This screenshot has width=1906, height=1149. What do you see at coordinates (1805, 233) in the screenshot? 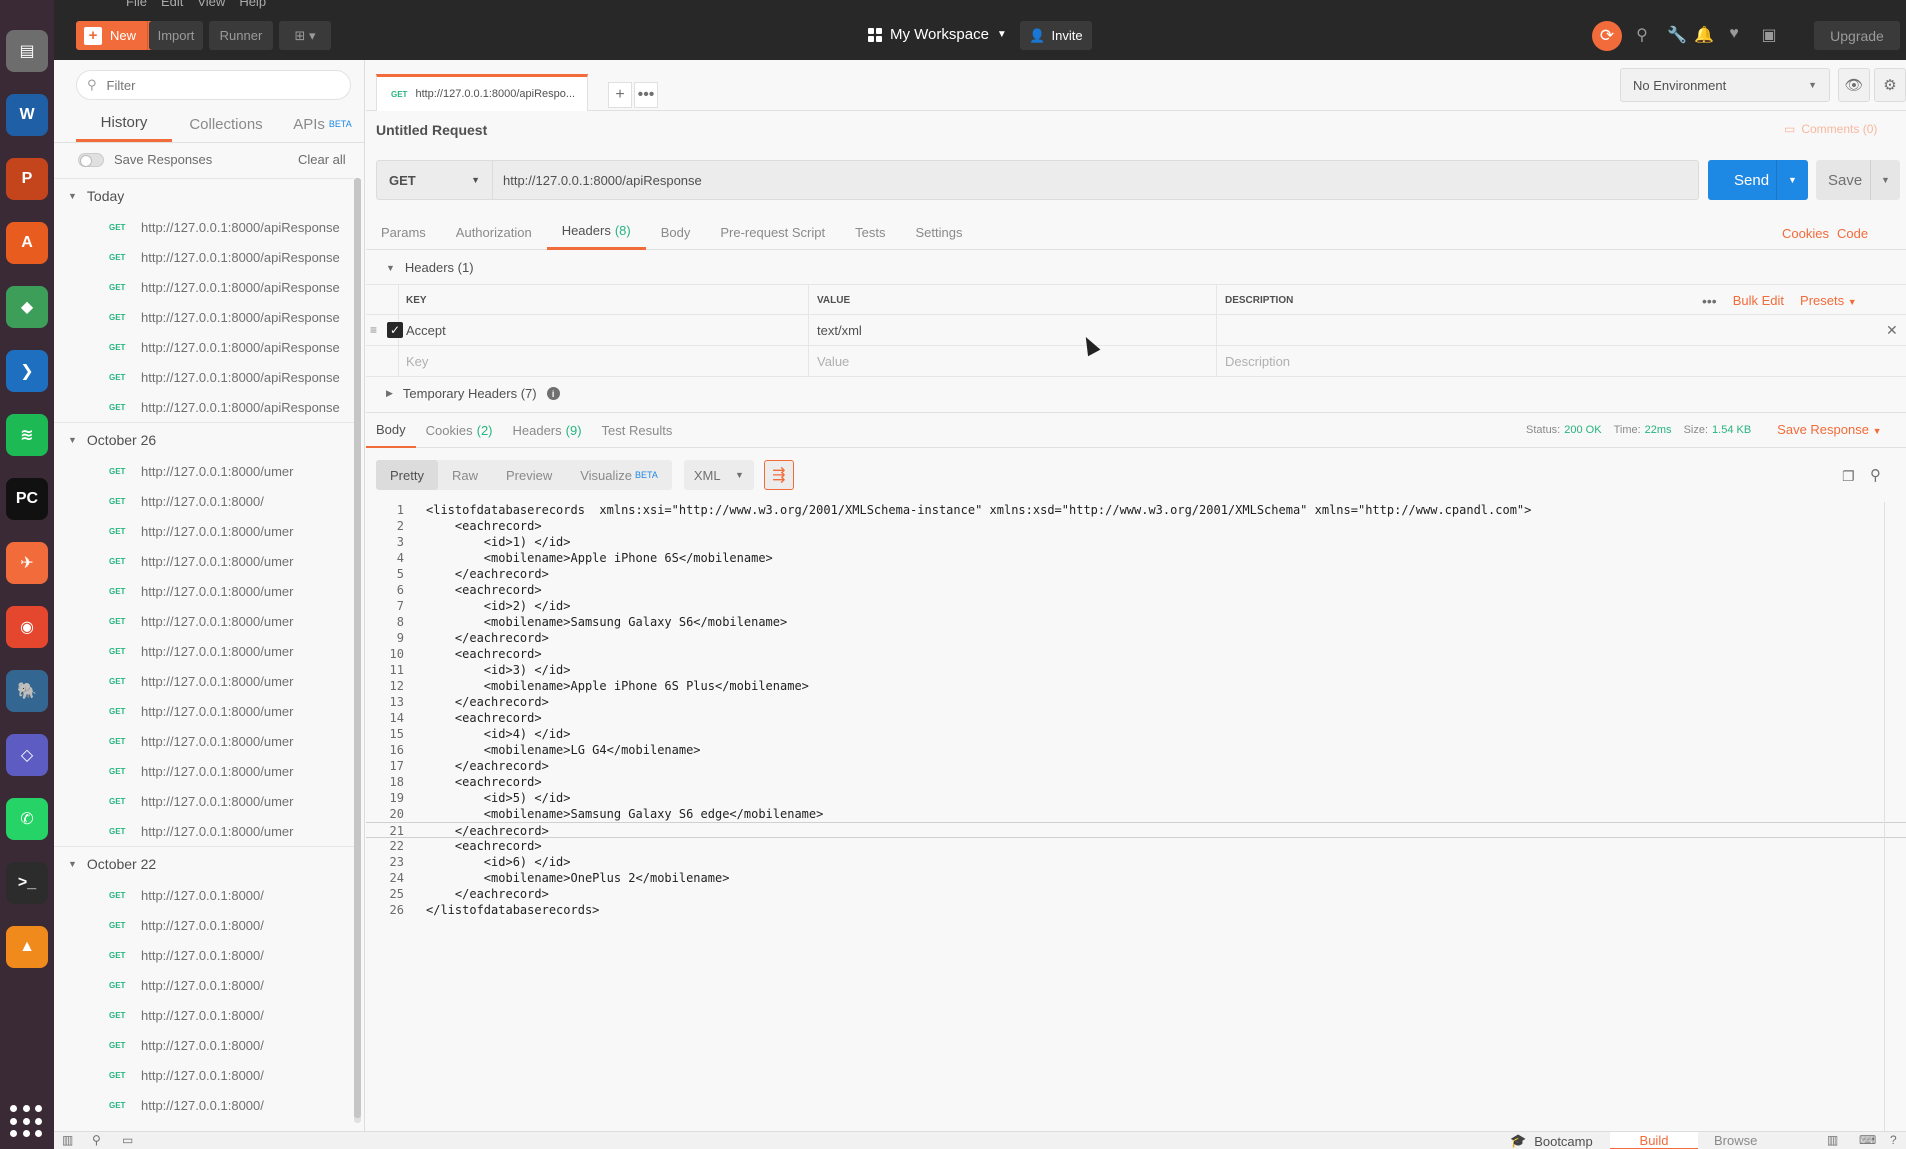
I see `cookies-link: Cookies` at bounding box center [1805, 233].